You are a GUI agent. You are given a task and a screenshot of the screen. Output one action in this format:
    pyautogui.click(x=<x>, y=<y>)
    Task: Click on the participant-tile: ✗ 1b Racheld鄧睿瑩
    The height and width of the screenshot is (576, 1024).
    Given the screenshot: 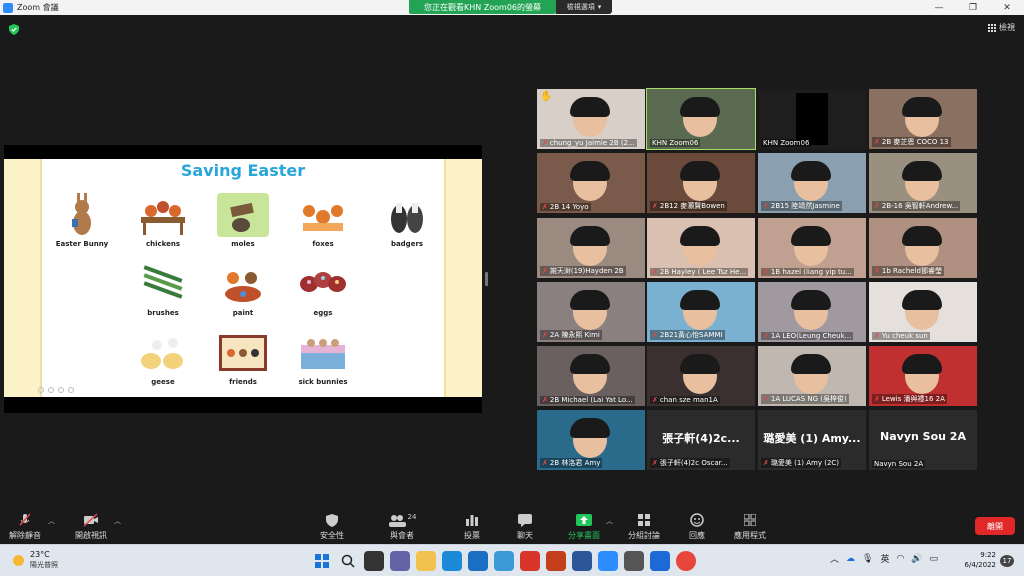 What is the action you would take?
    pyautogui.click(x=923, y=248)
    